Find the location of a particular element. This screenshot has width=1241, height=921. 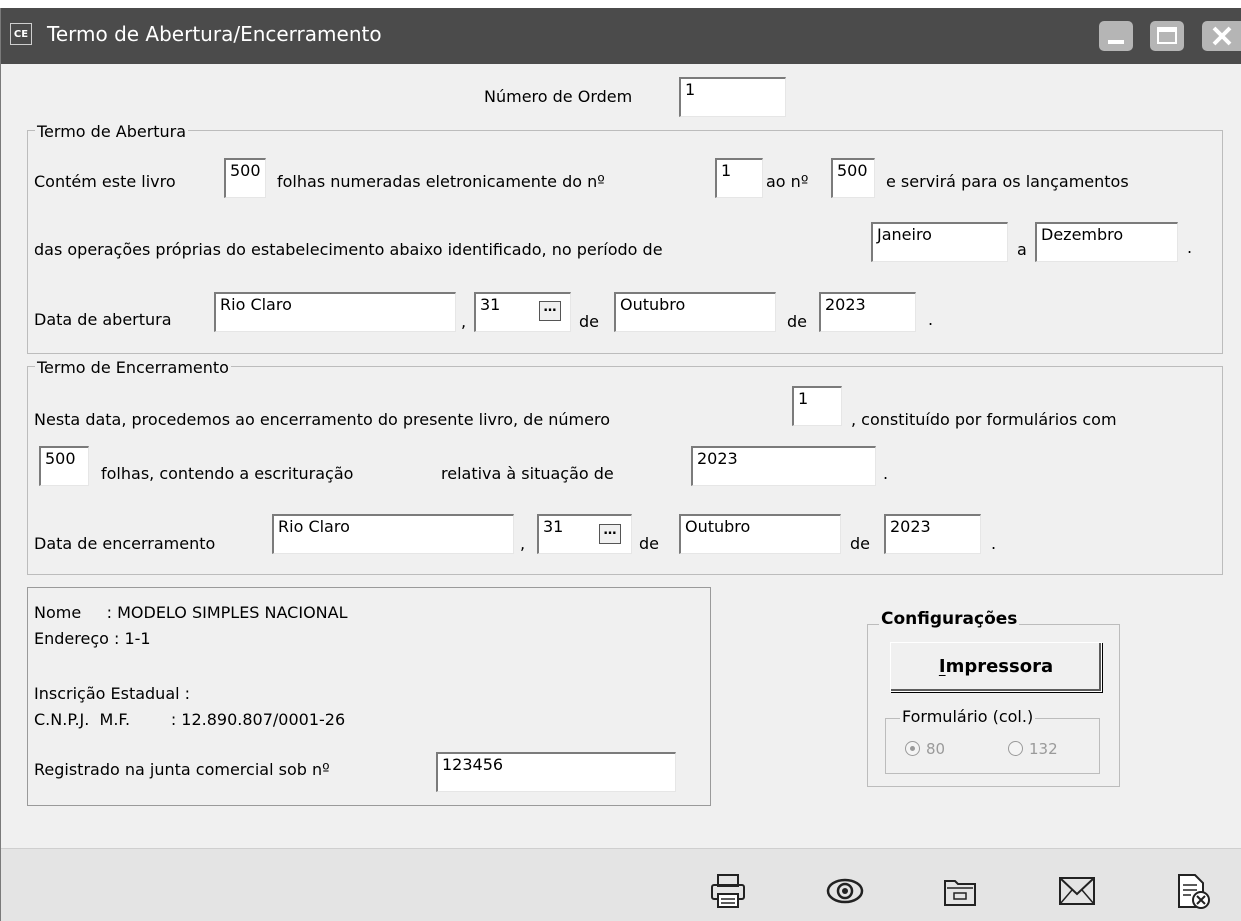

termo-abertura-legend: Termo de Abertura is located at coordinates (112, 131).